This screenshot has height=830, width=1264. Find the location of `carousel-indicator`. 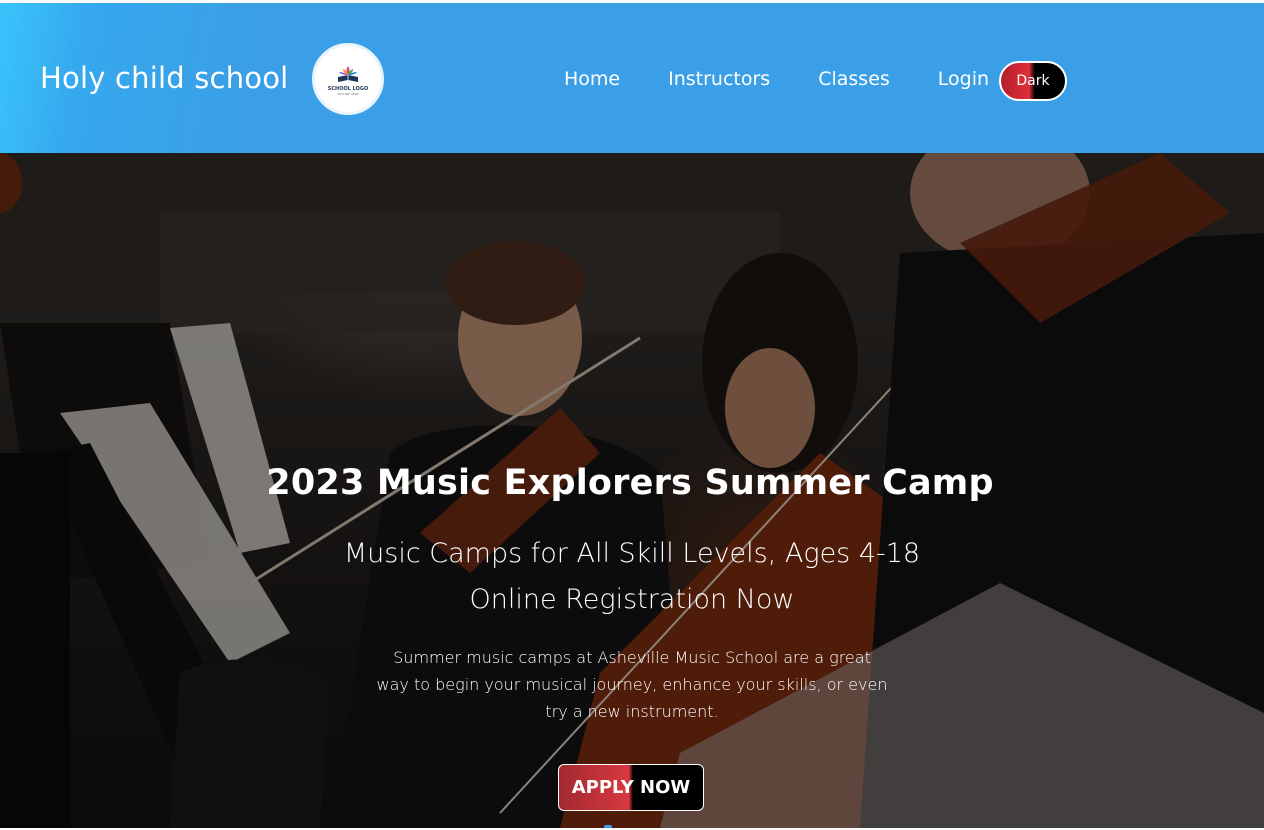

carousel-indicator is located at coordinates (608, 826).